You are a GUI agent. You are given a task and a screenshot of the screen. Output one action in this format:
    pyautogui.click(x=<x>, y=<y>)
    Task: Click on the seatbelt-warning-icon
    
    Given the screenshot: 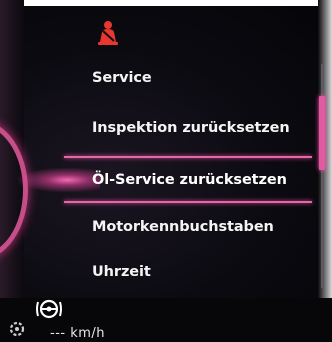 What is the action you would take?
    pyautogui.click(x=108, y=34)
    